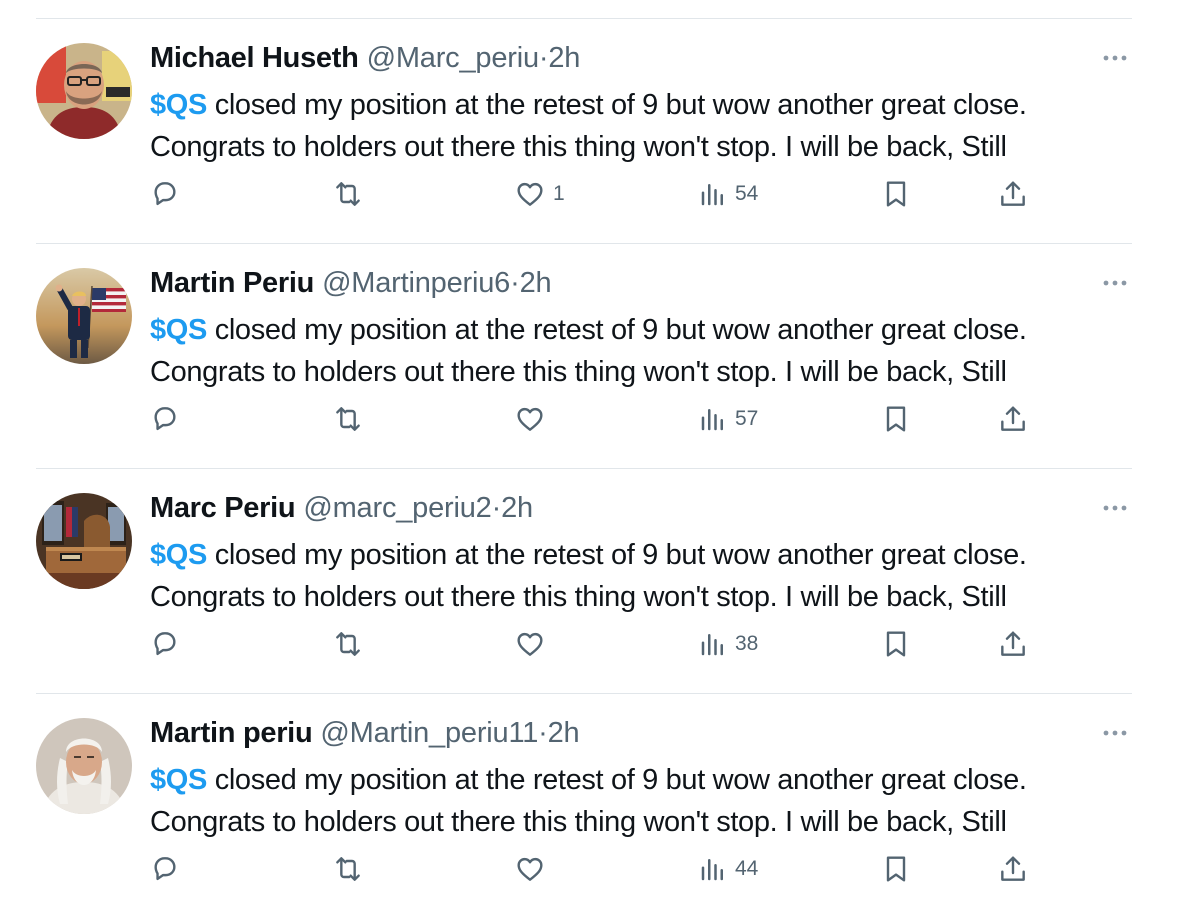  What do you see at coordinates (429, 733) in the screenshot?
I see `user-handle: @Martin_periu11` at bounding box center [429, 733].